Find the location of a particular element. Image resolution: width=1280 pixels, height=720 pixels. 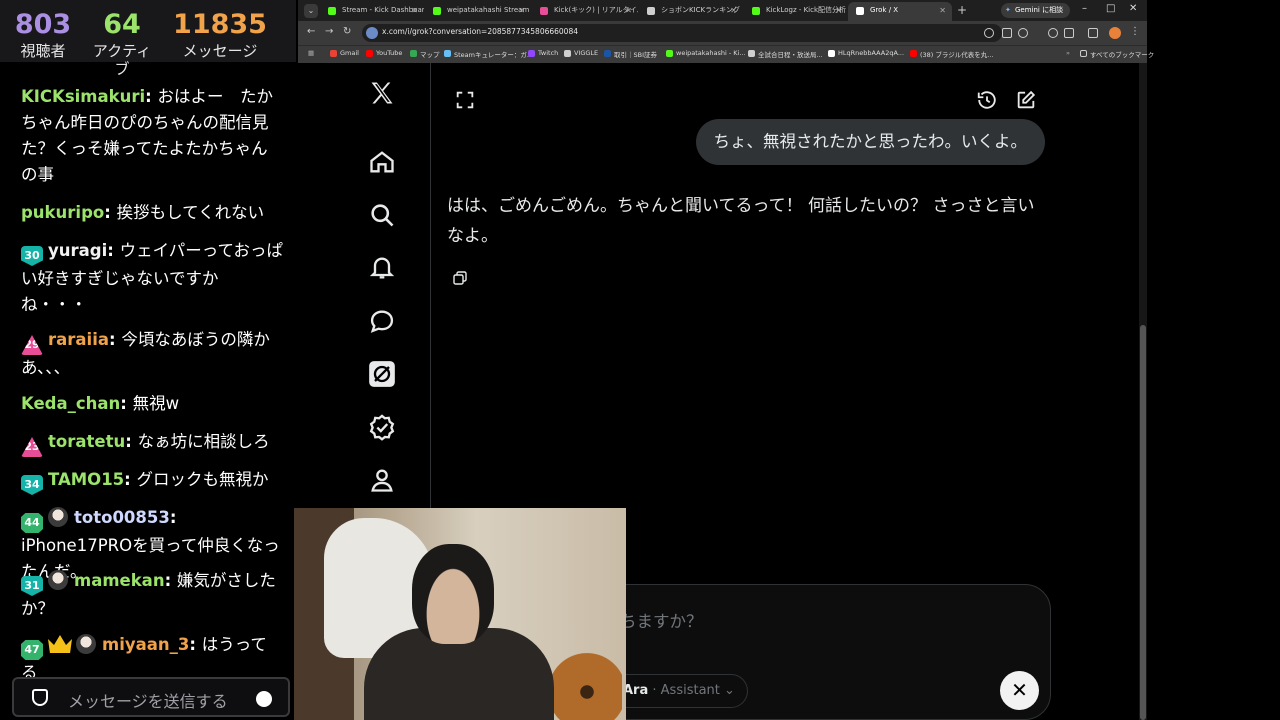

extension-icon is located at coordinates (1053, 33).